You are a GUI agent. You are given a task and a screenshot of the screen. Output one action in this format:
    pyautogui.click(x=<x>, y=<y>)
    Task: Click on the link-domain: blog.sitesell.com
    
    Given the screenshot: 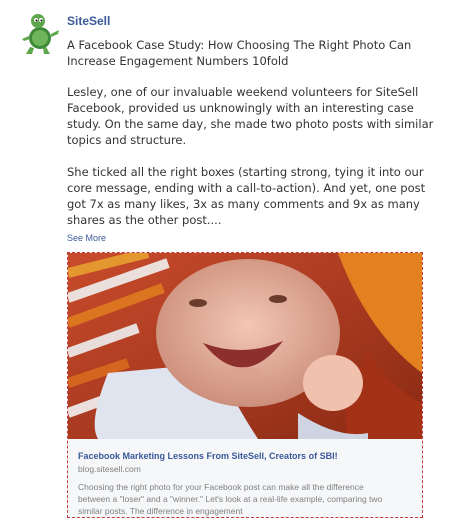 What is the action you would take?
    pyautogui.click(x=109, y=469)
    